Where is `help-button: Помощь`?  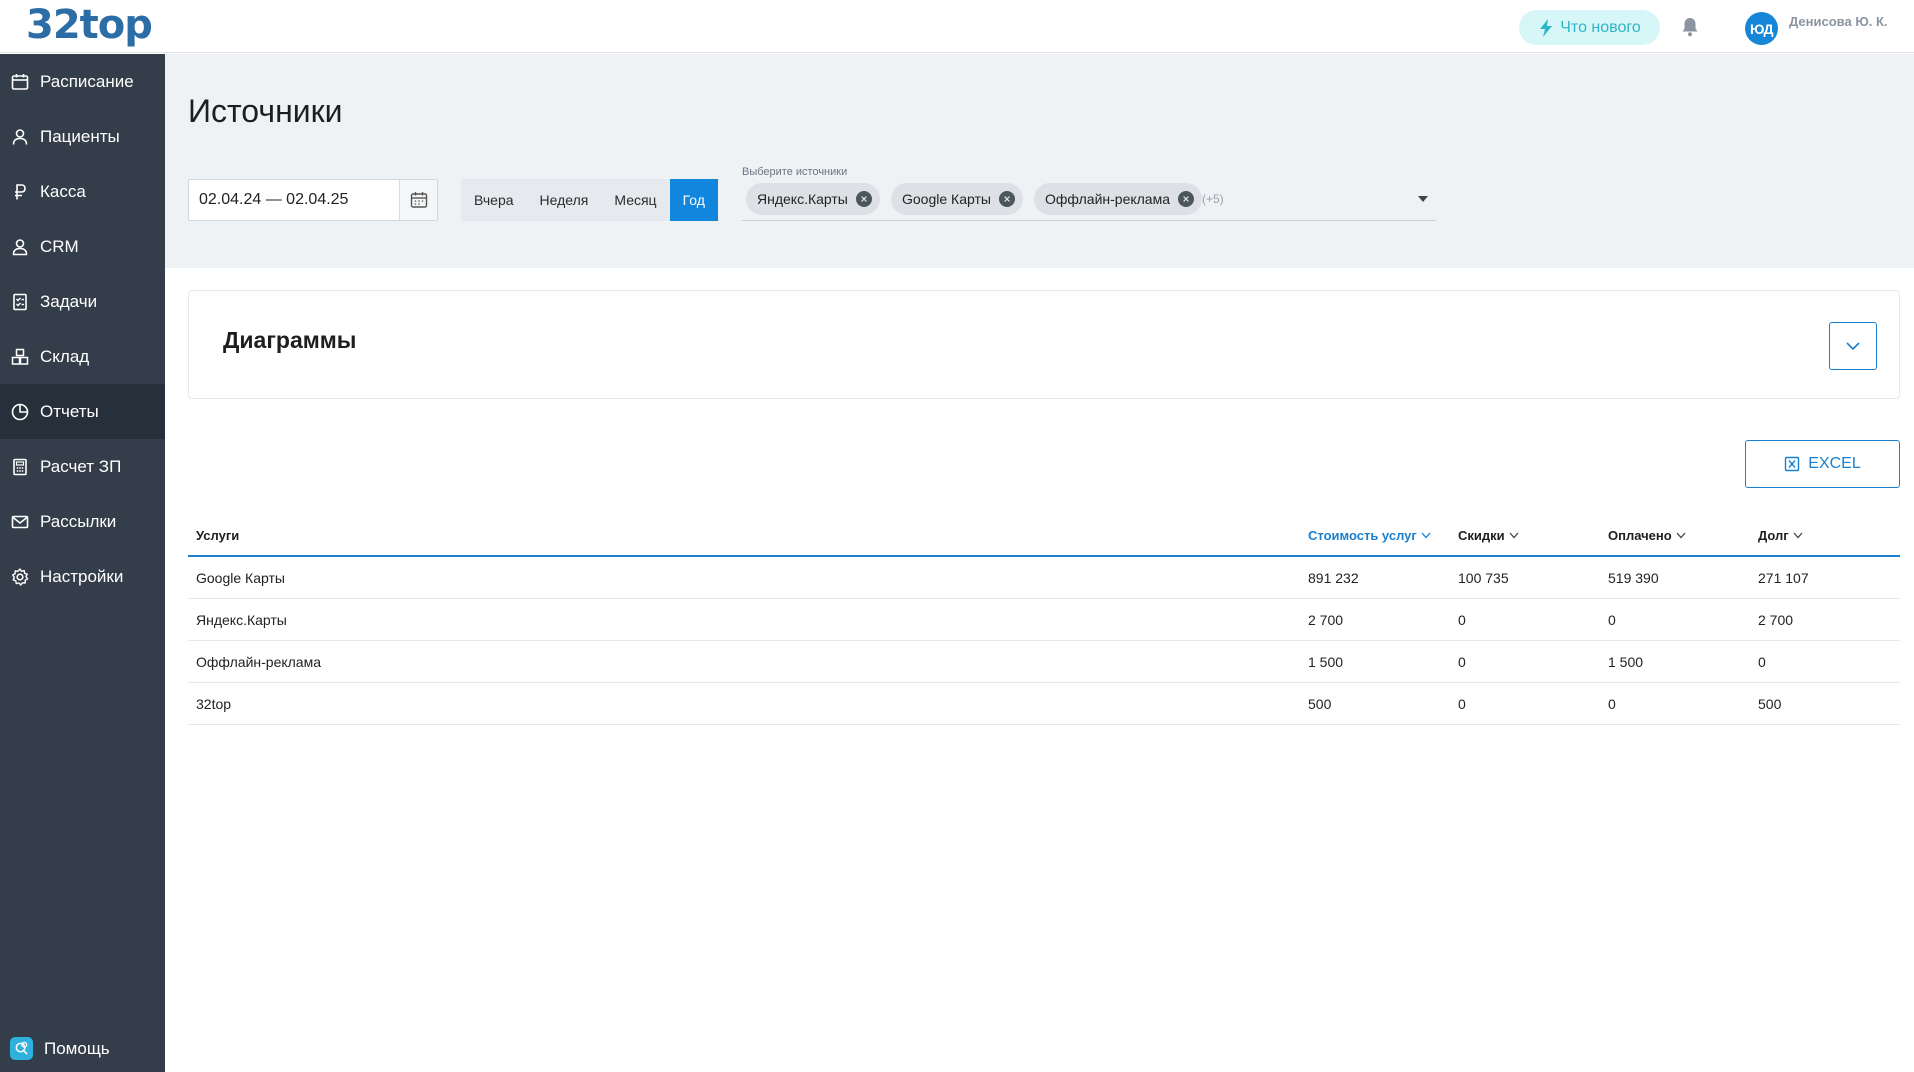
help-button: Помощь is located at coordinates (82, 1048).